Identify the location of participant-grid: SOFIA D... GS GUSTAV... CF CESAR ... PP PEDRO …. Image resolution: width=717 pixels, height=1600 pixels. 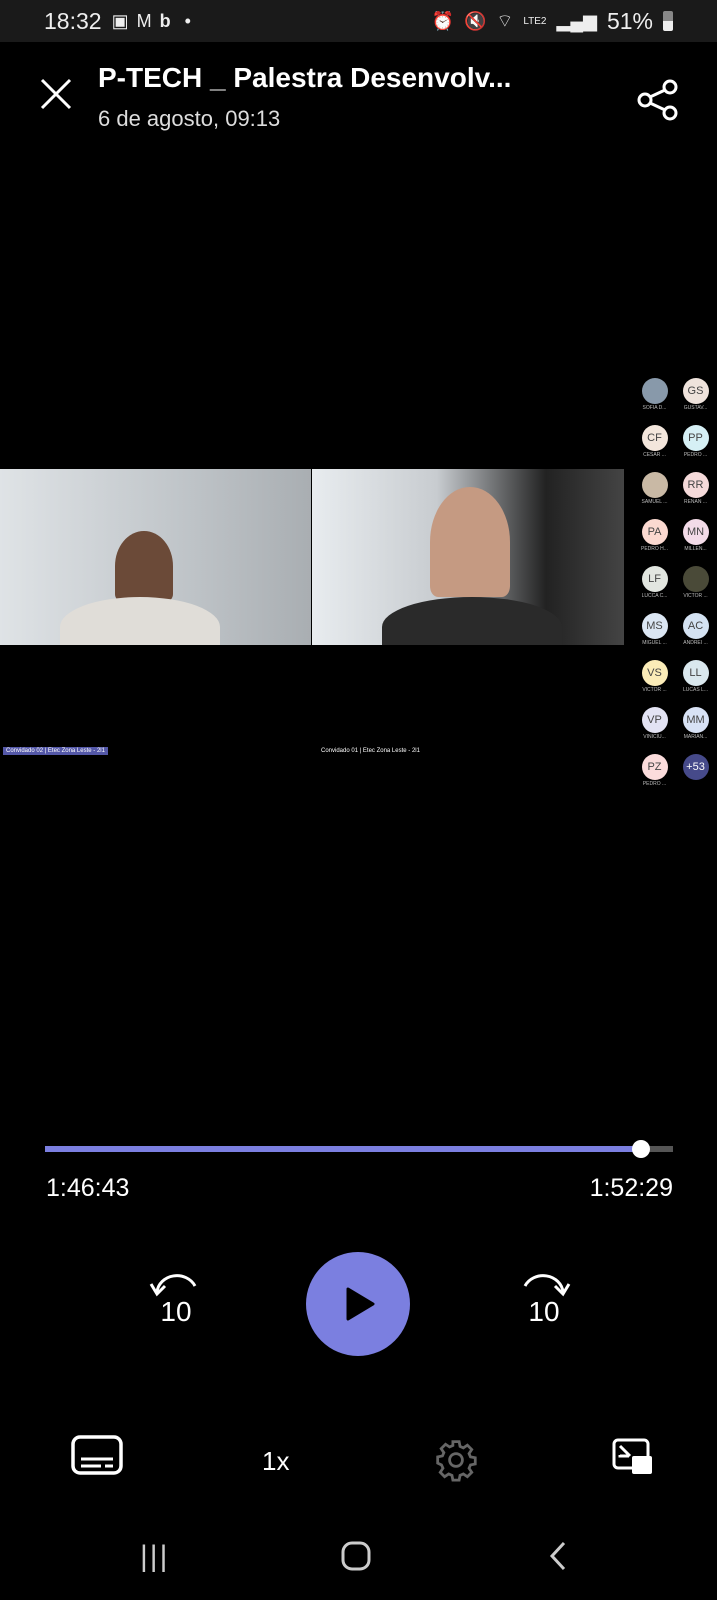
(675, 582).